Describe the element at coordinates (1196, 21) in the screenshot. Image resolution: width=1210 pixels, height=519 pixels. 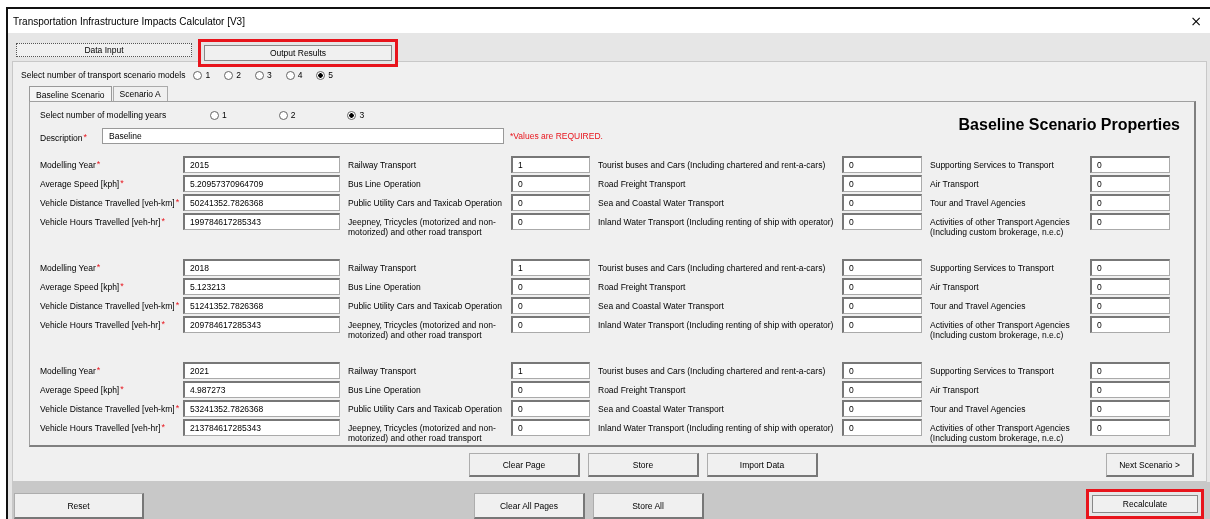
I see `close-button: ×` at that location.